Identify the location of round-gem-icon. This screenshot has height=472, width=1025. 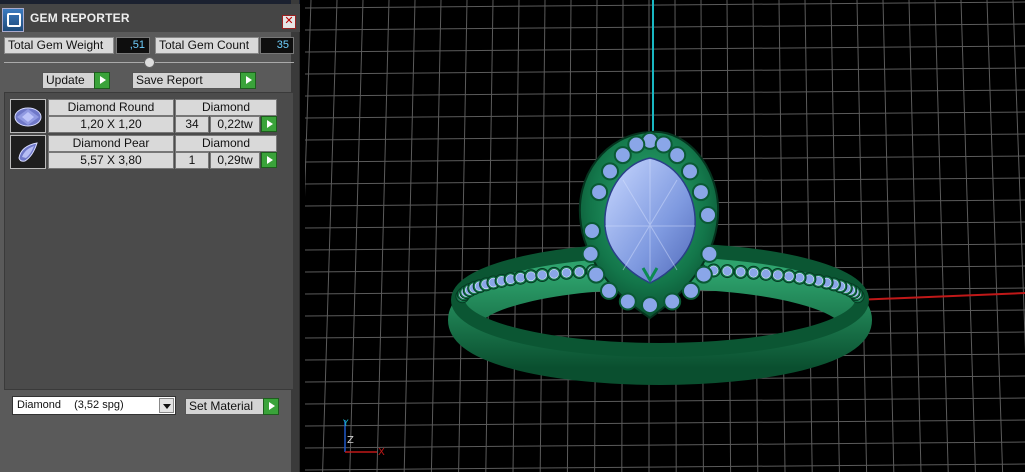
(28, 117).